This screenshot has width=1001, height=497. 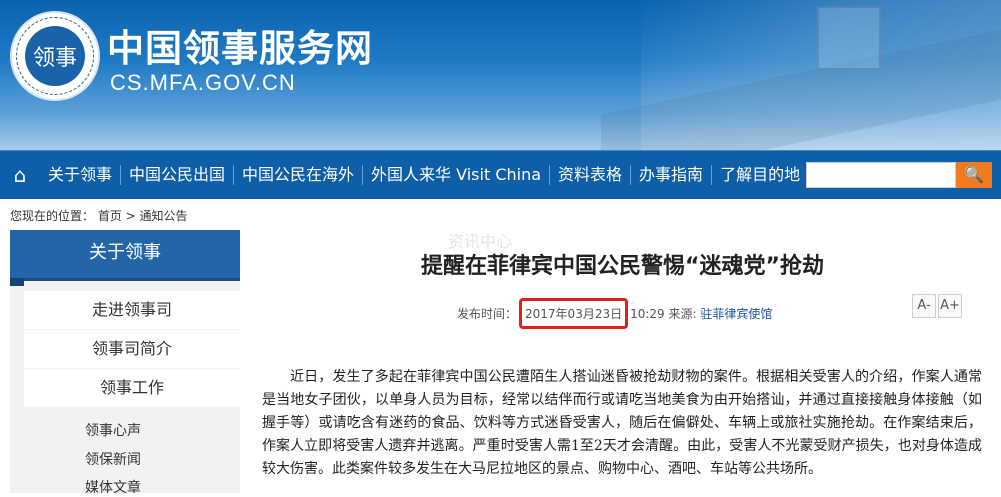 What do you see at coordinates (589, 175) in the screenshot?
I see `nav-item-forms: 资料表格` at bounding box center [589, 175].